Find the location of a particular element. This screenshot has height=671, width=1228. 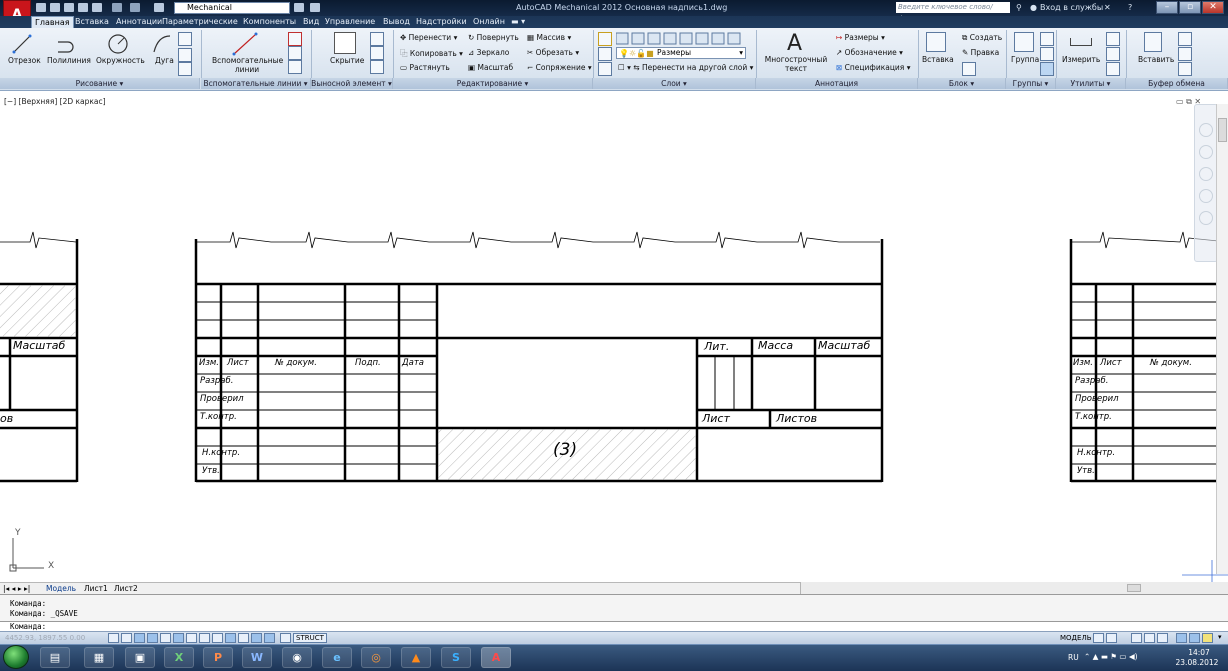

otrack-toggle is located at coordinates (204, 638).